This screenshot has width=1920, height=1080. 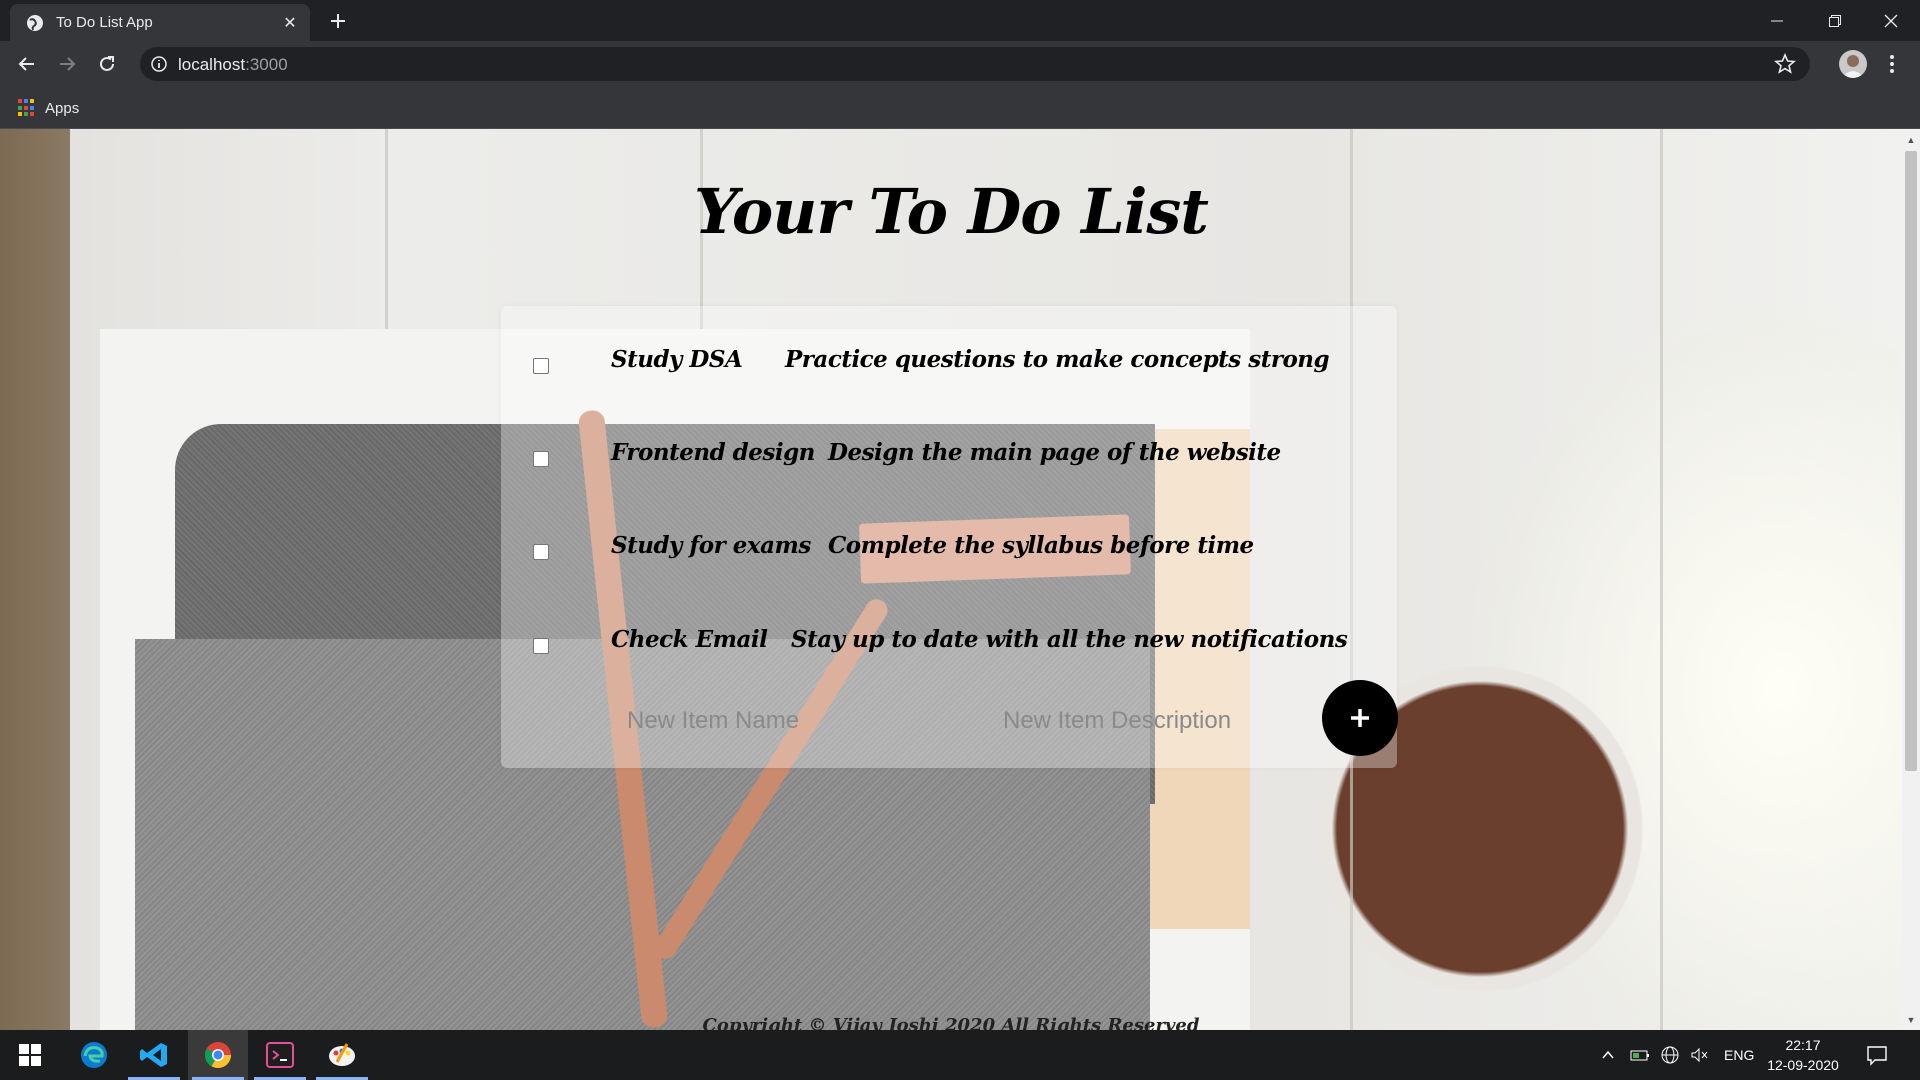 I want to click on apps-bookmark: Apps, so click(x=48, y=108).